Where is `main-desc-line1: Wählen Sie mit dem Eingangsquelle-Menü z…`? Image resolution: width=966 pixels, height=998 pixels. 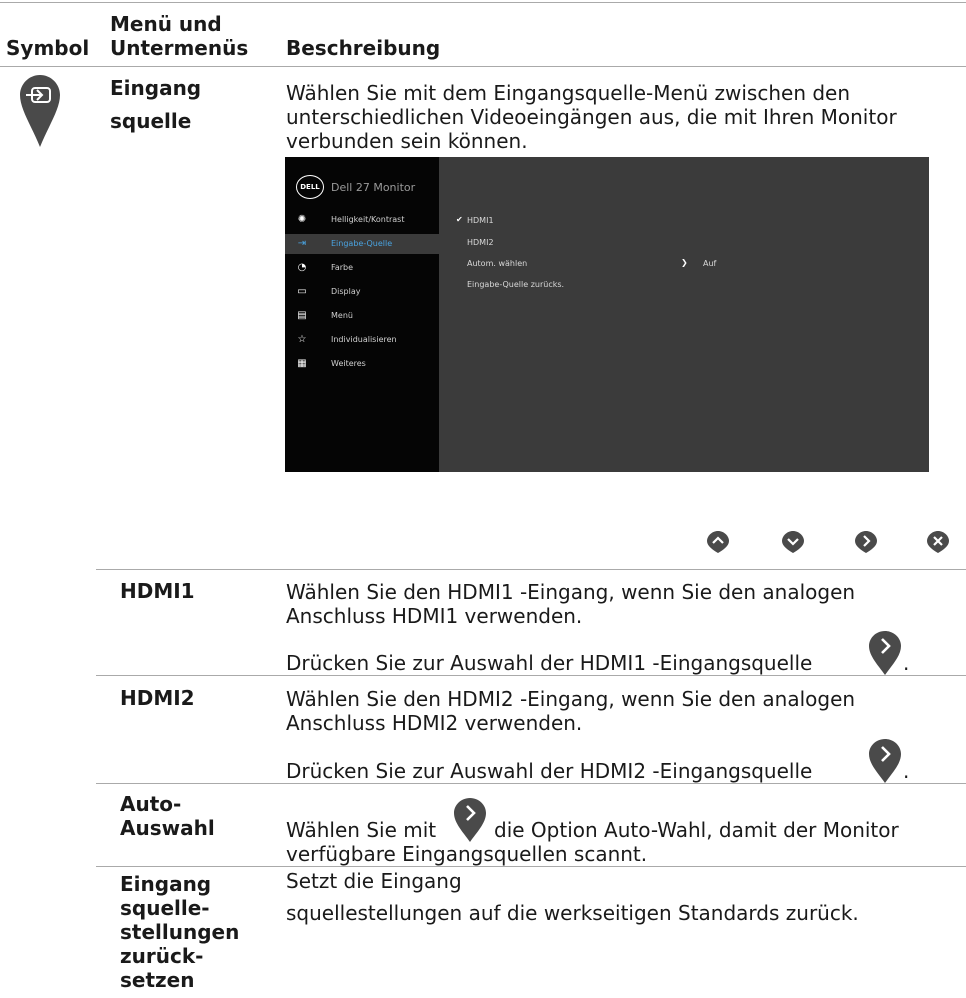 main-desc-line1: Wählen Sie mit dem Eingangsquelle-Menü z… is located at coordinates (568, 93).